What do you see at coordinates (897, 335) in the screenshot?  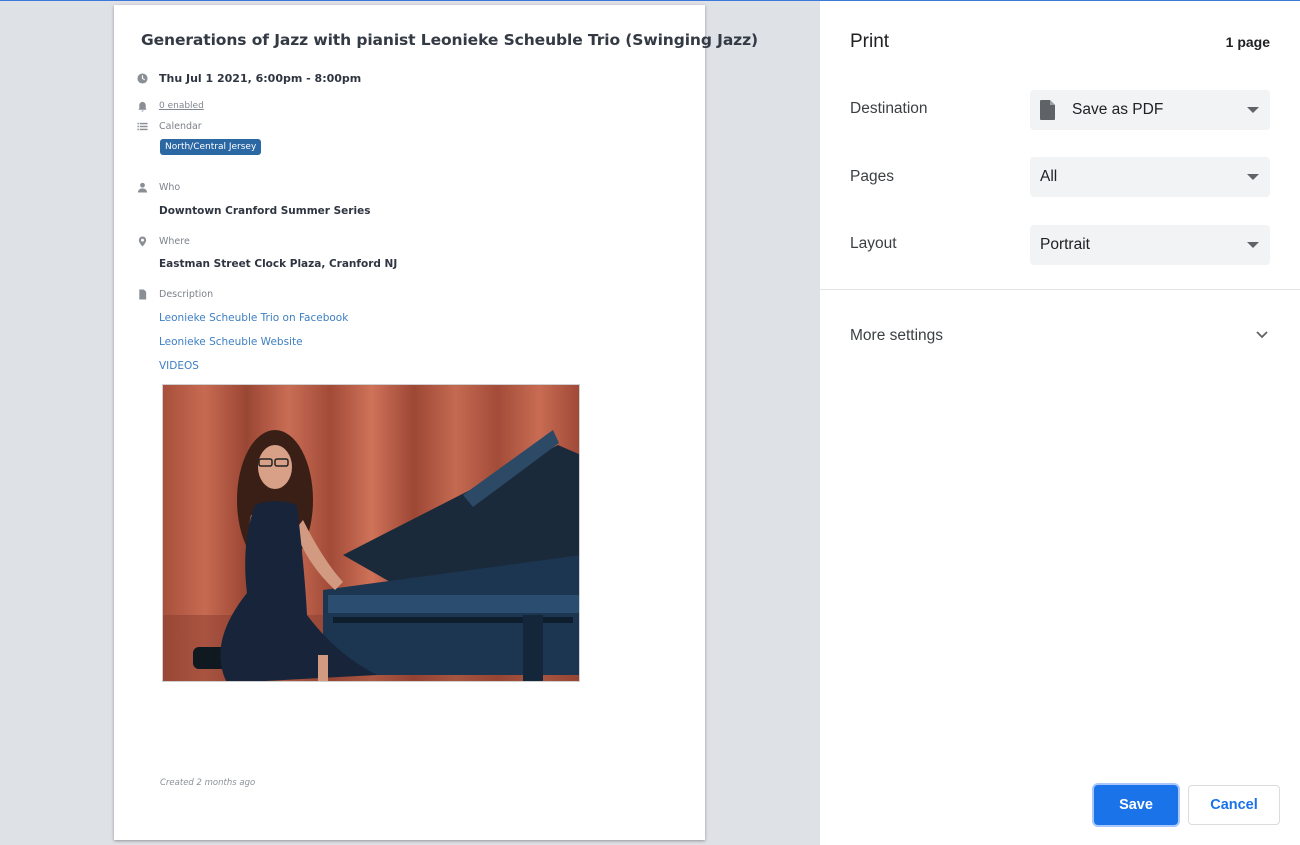 I see `more-settings-label: More settings` at bounding box center [897, 335].